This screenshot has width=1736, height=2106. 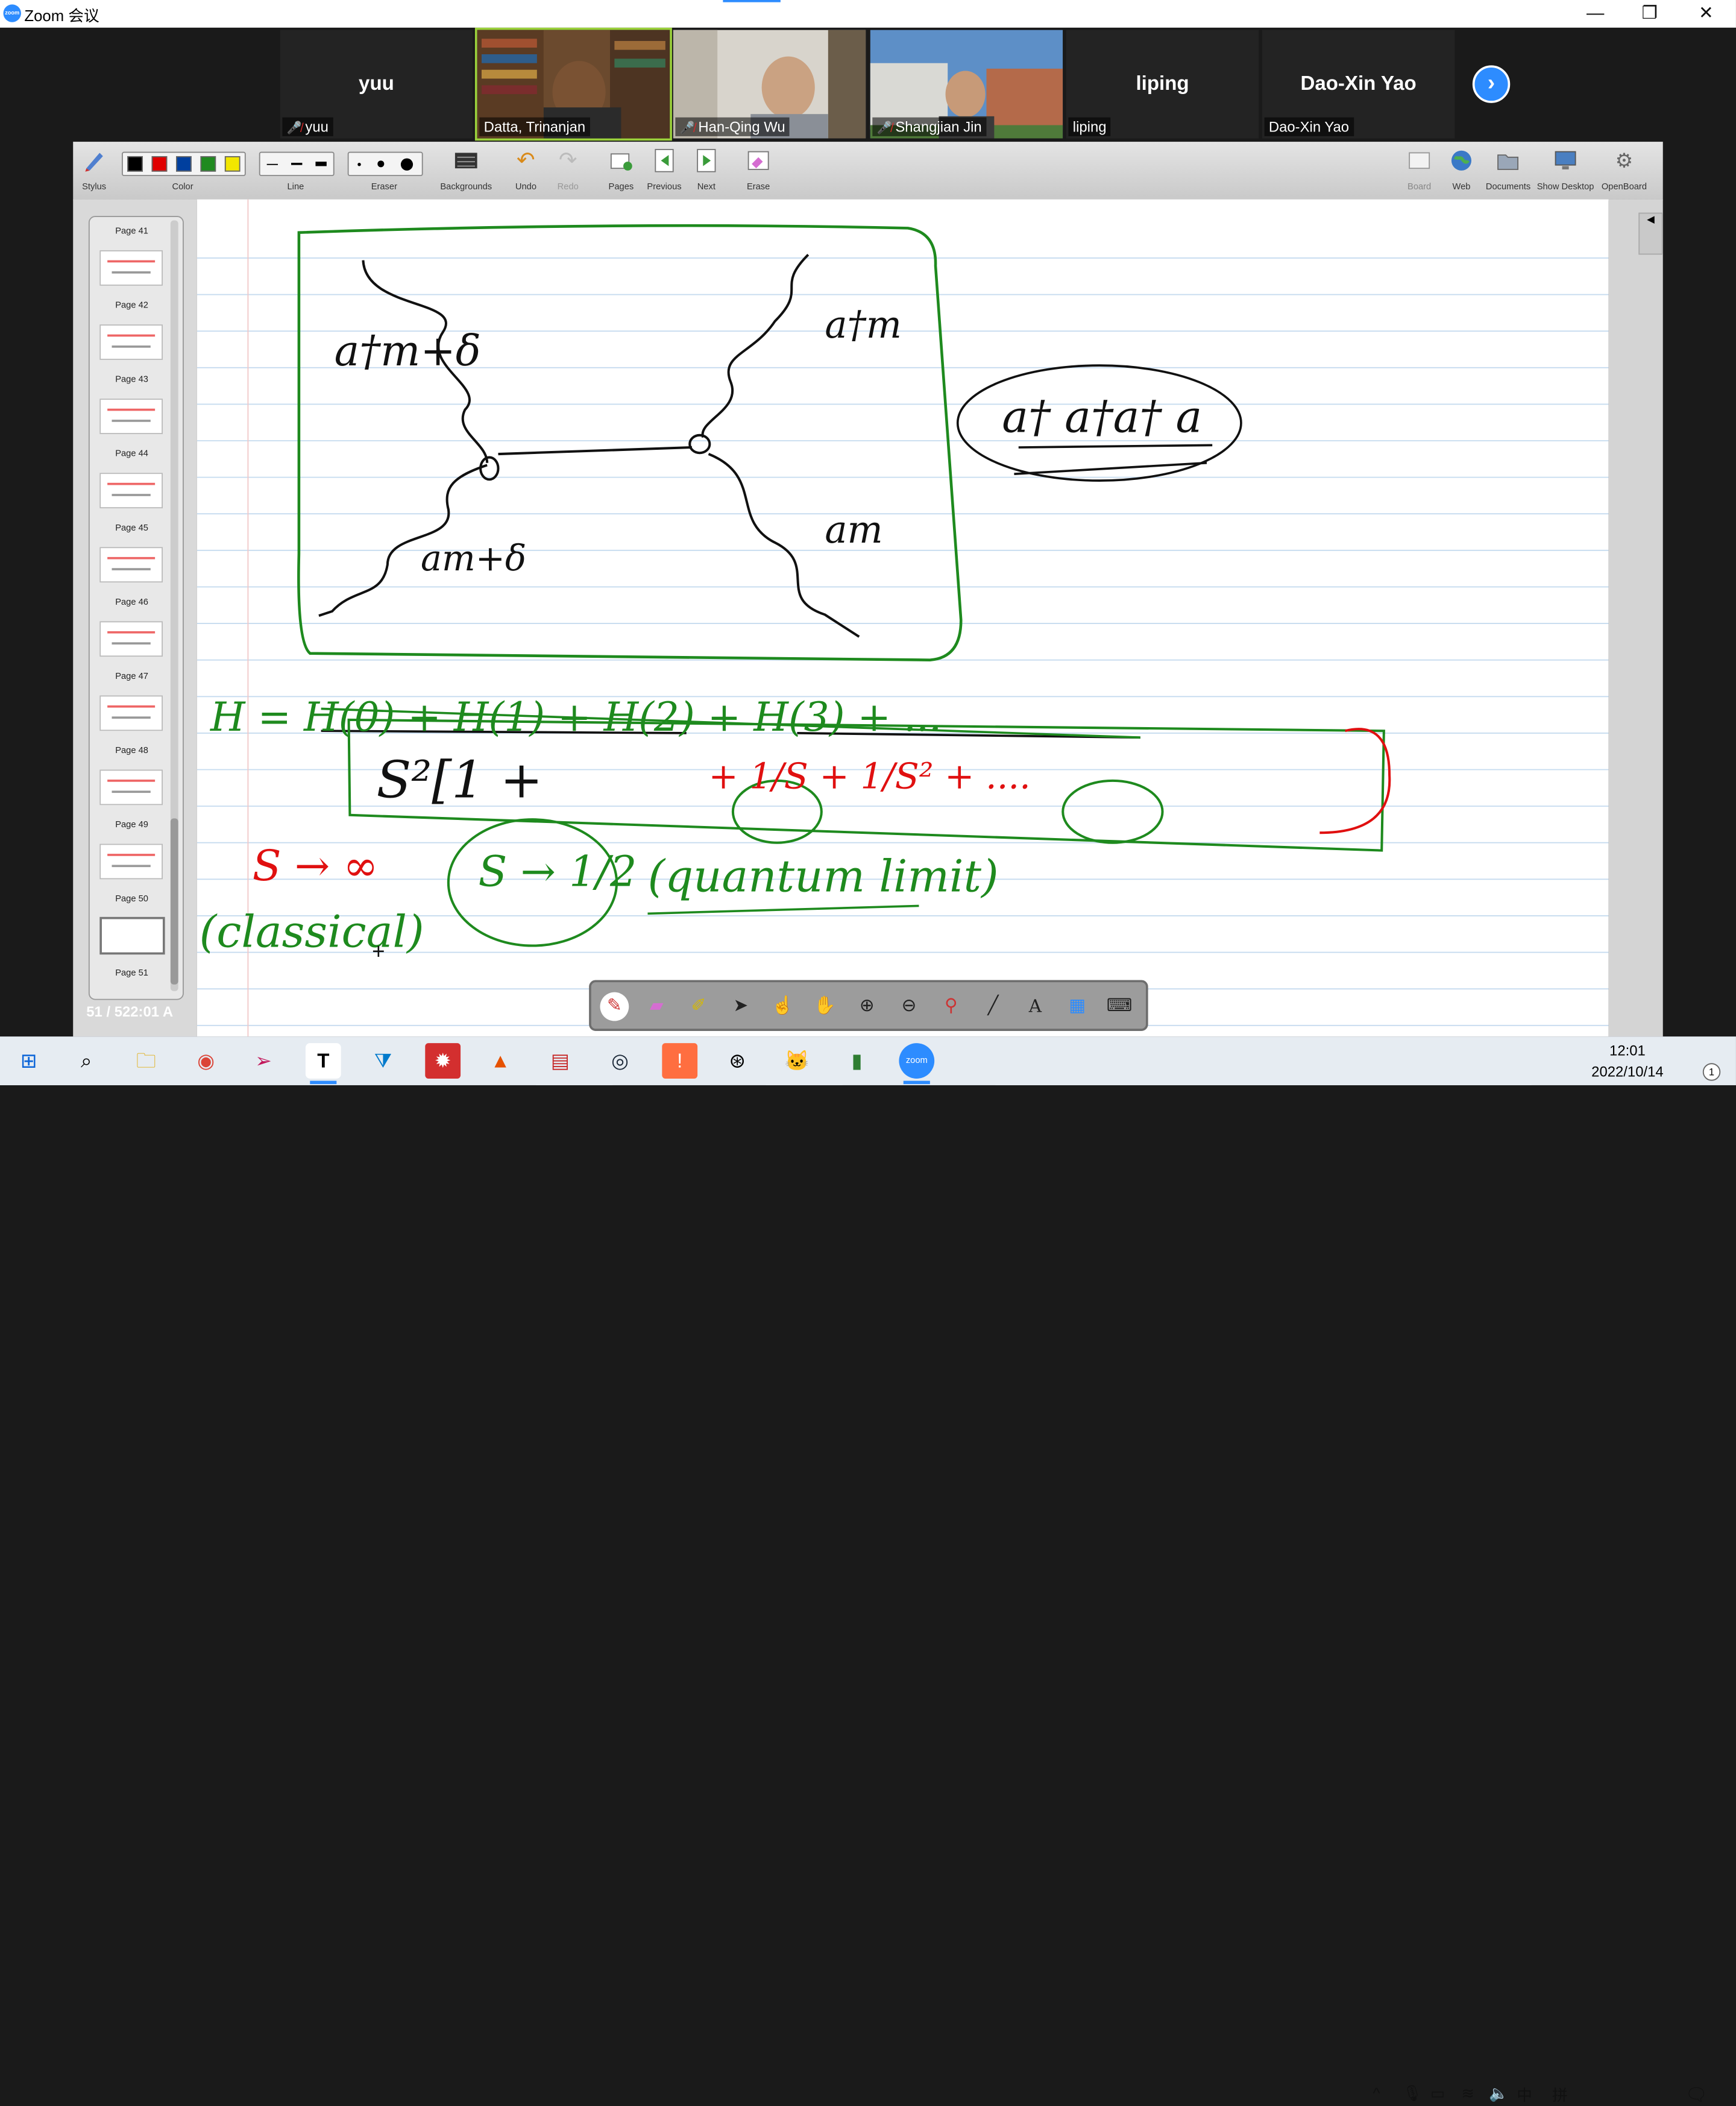 I want to click on search-icon: ⌕, so click(x=86, y=1061).